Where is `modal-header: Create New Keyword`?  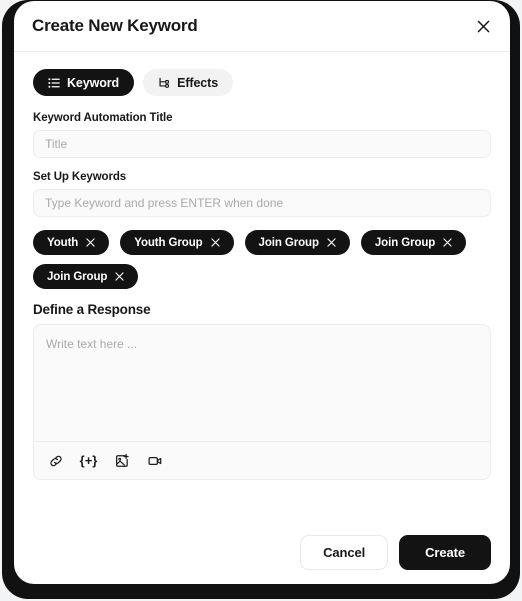 modal-header: Create New Keyword is located at coordinates (262, 26).